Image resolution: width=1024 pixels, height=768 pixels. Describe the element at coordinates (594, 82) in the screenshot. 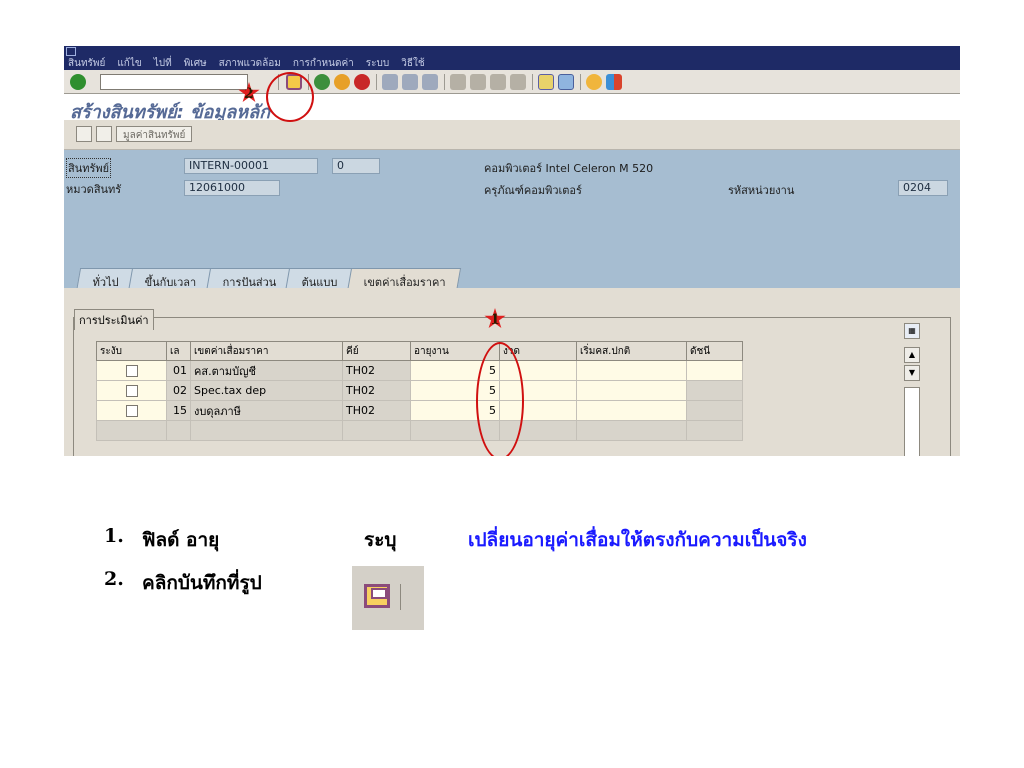

I see `help-icon` at that location.